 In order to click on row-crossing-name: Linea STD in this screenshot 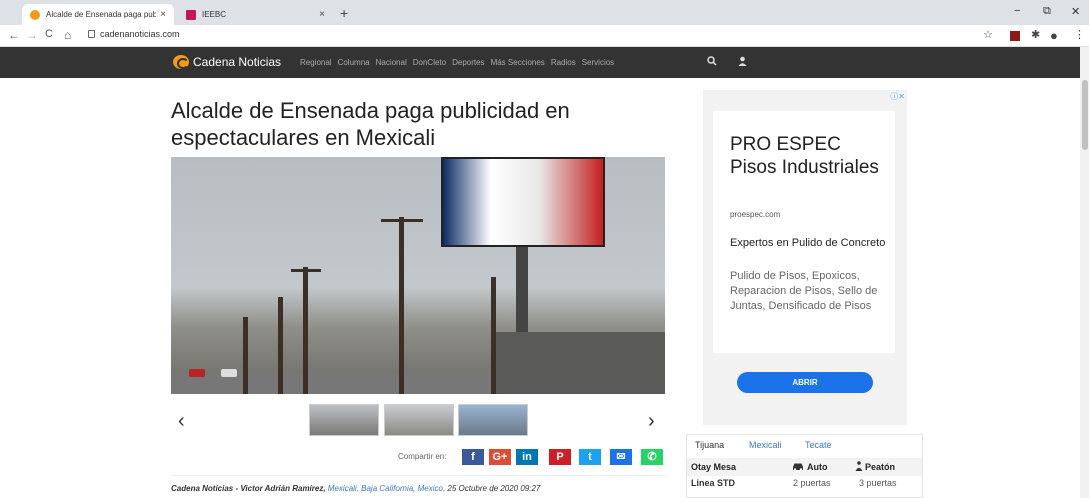, I will do `click(713, 483)`.